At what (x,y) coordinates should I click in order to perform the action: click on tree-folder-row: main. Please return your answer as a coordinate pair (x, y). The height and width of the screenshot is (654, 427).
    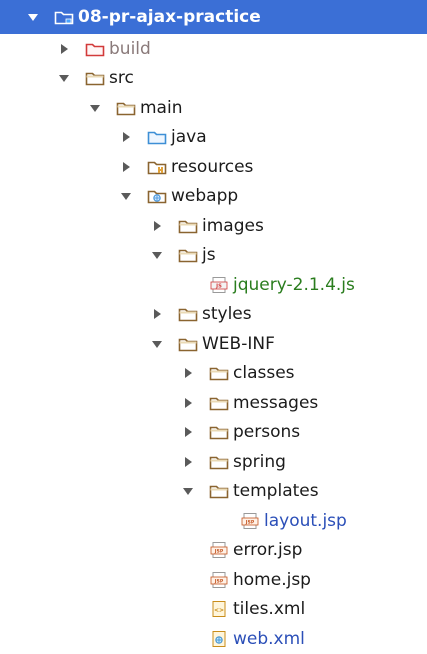
    Looking at the image, I should click on (213, 108).